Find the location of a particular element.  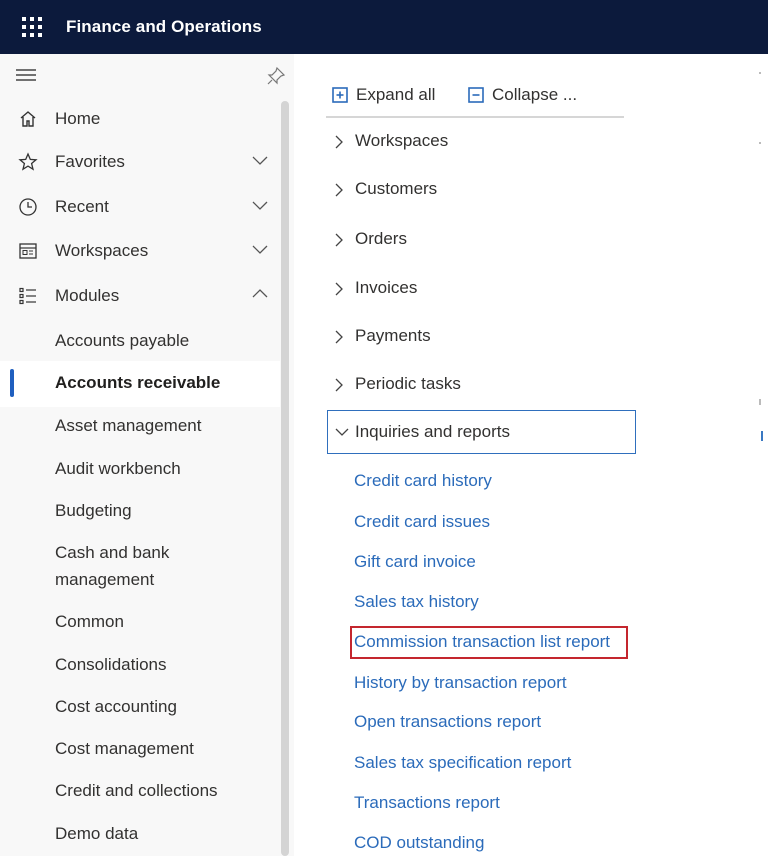

module-label: Common is located at coordinates (89, 621).